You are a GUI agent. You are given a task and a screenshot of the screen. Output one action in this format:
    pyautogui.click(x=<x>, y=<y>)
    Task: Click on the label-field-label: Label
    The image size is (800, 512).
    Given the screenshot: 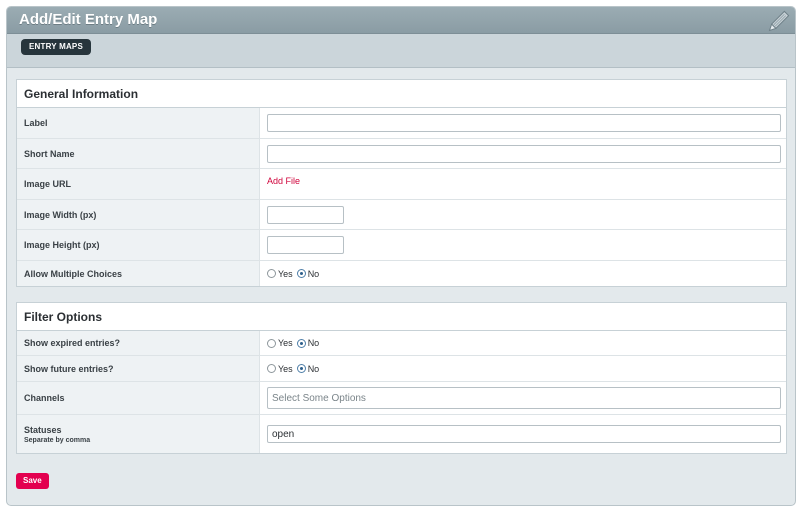 What is the action you would take?
    pyautogui.click(x=138, y=123)
    